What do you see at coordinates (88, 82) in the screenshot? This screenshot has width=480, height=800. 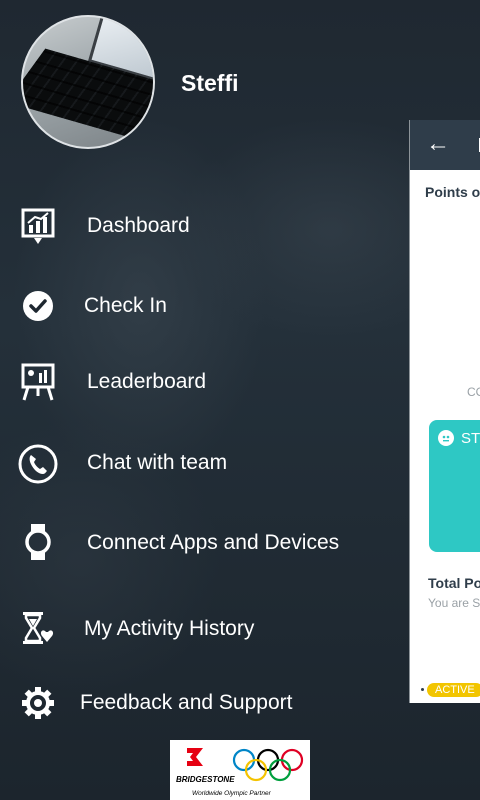 I see `avatar` at bounding box center [88, 82].